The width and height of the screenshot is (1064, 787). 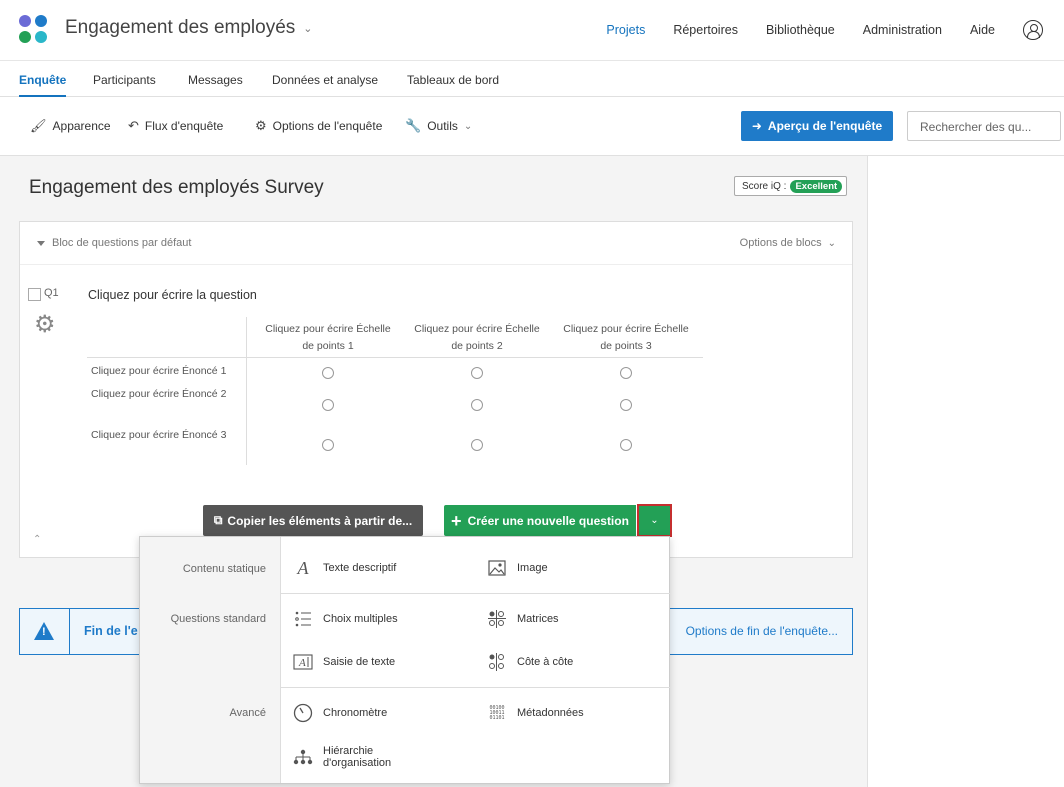 What do you see at coordinates (497, 619) in the screenshot?
I see `matrix-icon` at bounding box center [497, 619].